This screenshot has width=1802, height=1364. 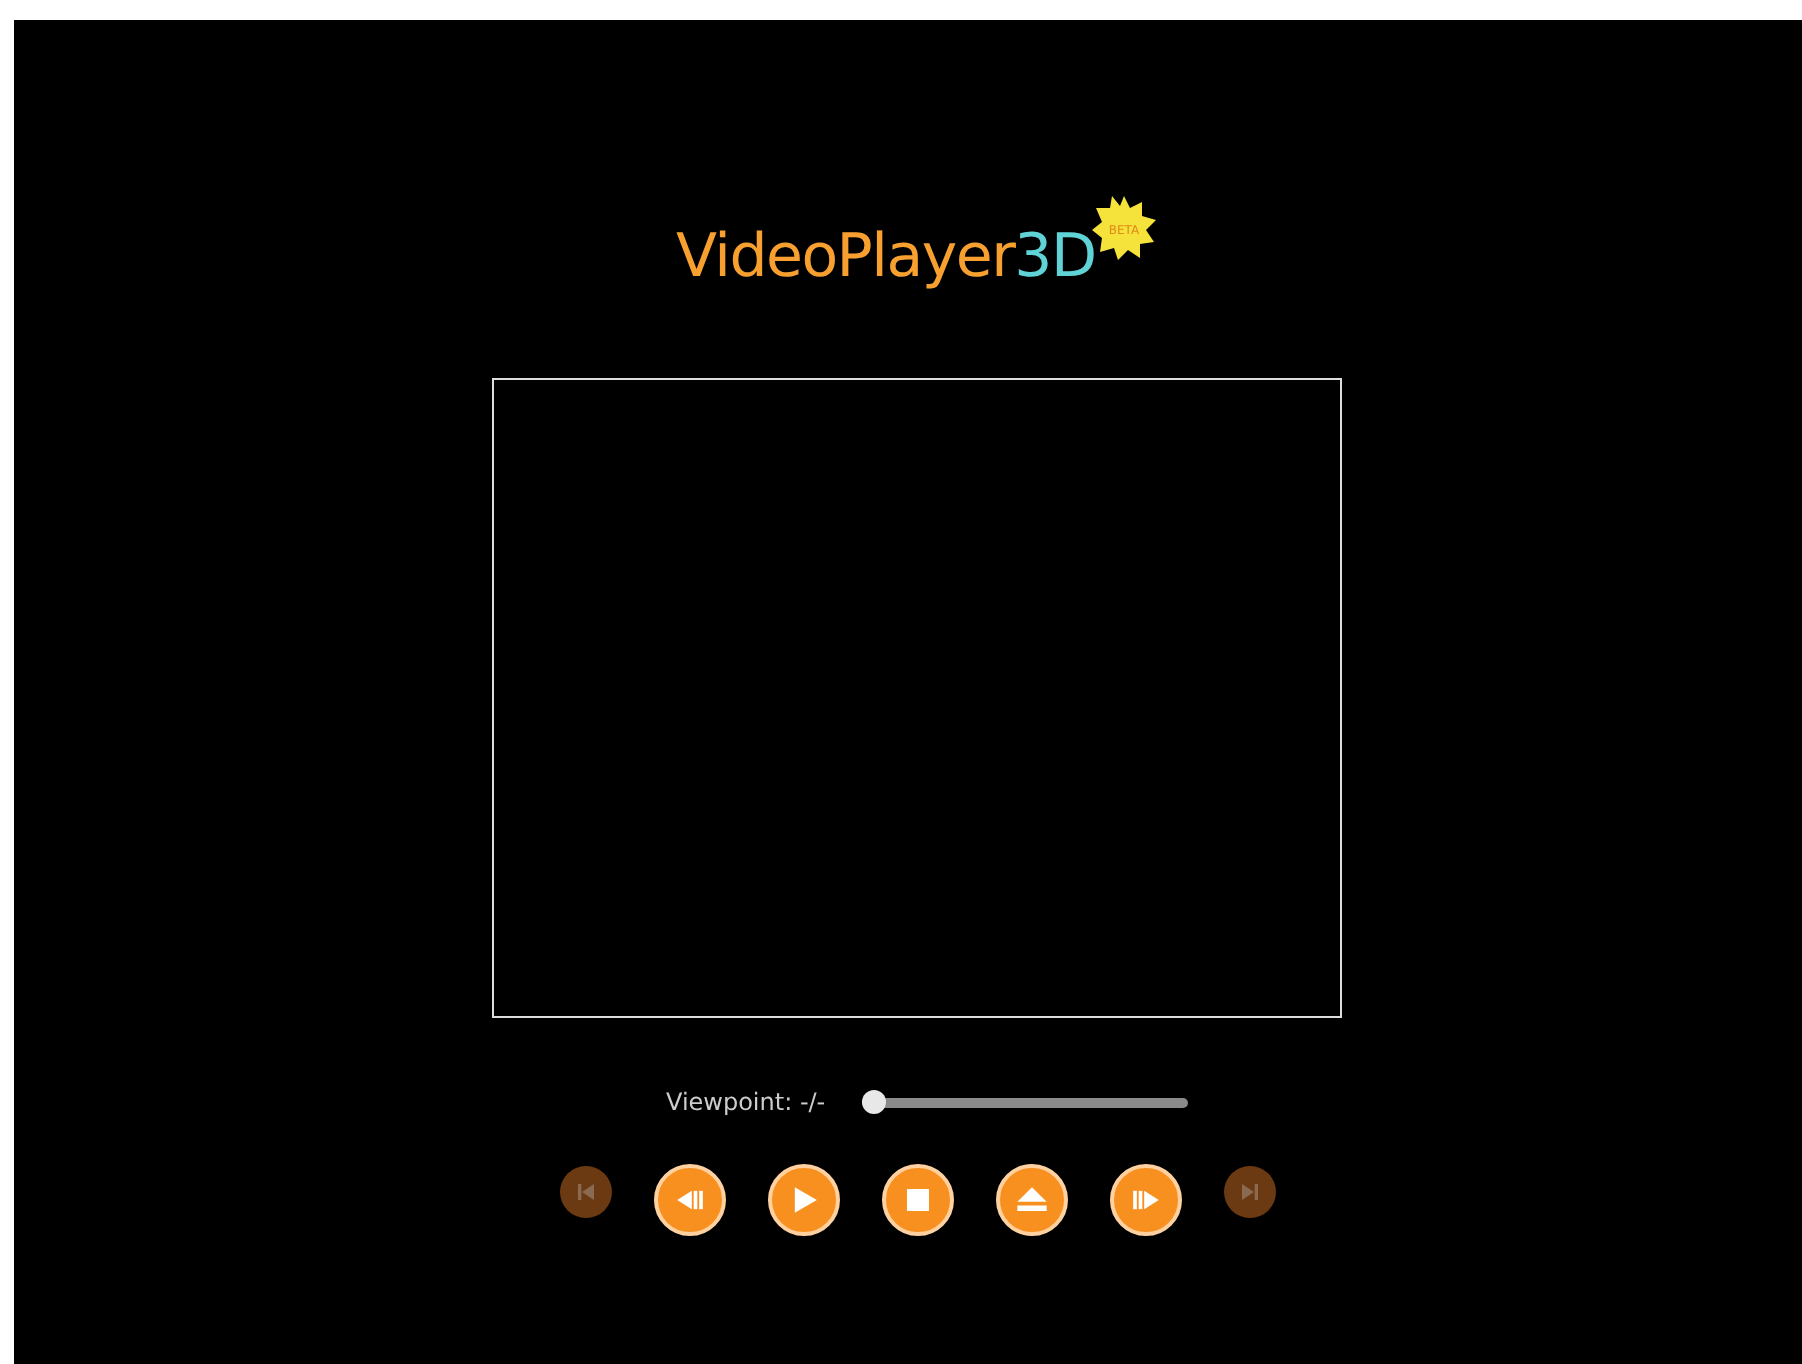 I want to click on step-forward-button, so click(x=1146, y=1200).